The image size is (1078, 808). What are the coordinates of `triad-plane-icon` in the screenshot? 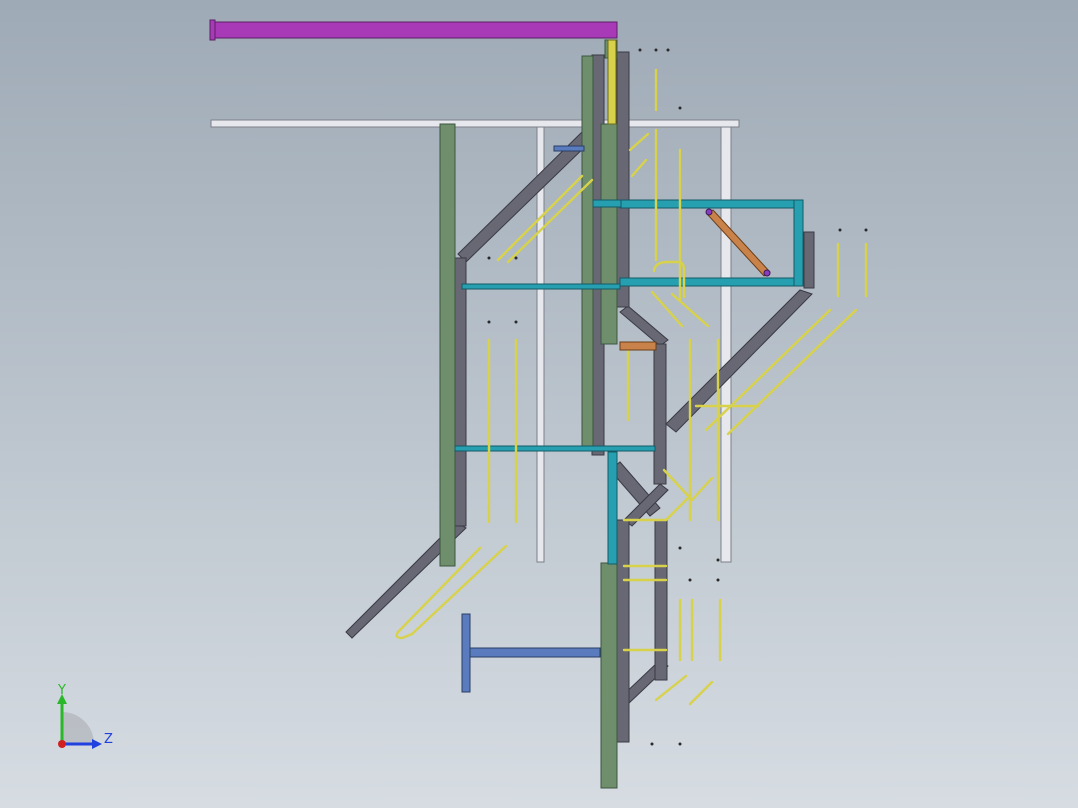 It's located at (78, 728).